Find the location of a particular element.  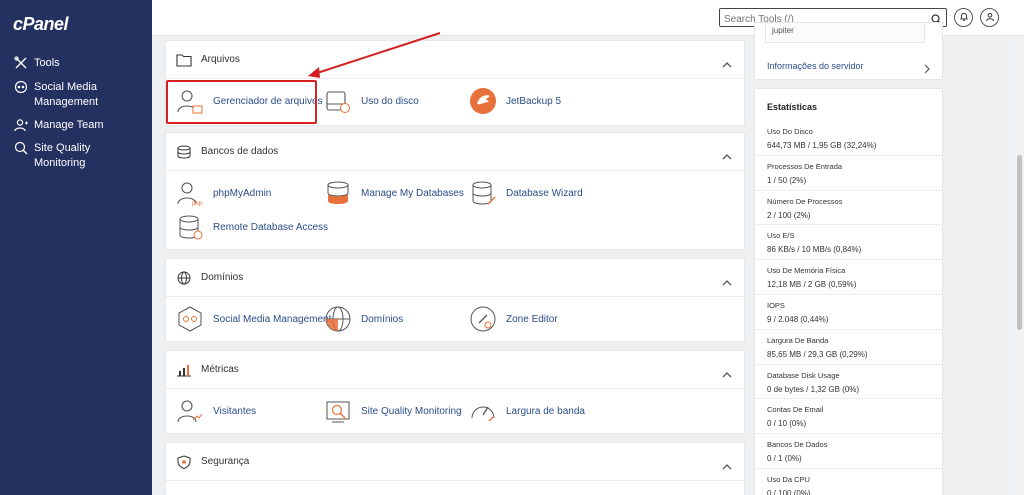

section-title: Arquivos is located at coordinates (220, 59).